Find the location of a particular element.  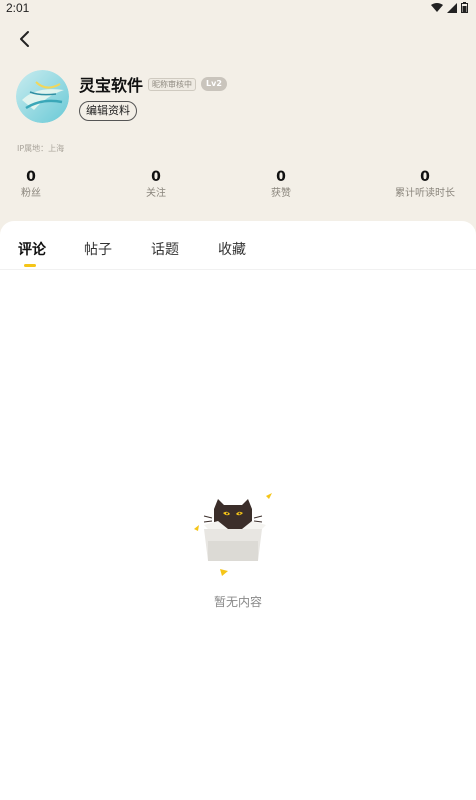

active-tab-indicator is located at coordinates (30, 265).